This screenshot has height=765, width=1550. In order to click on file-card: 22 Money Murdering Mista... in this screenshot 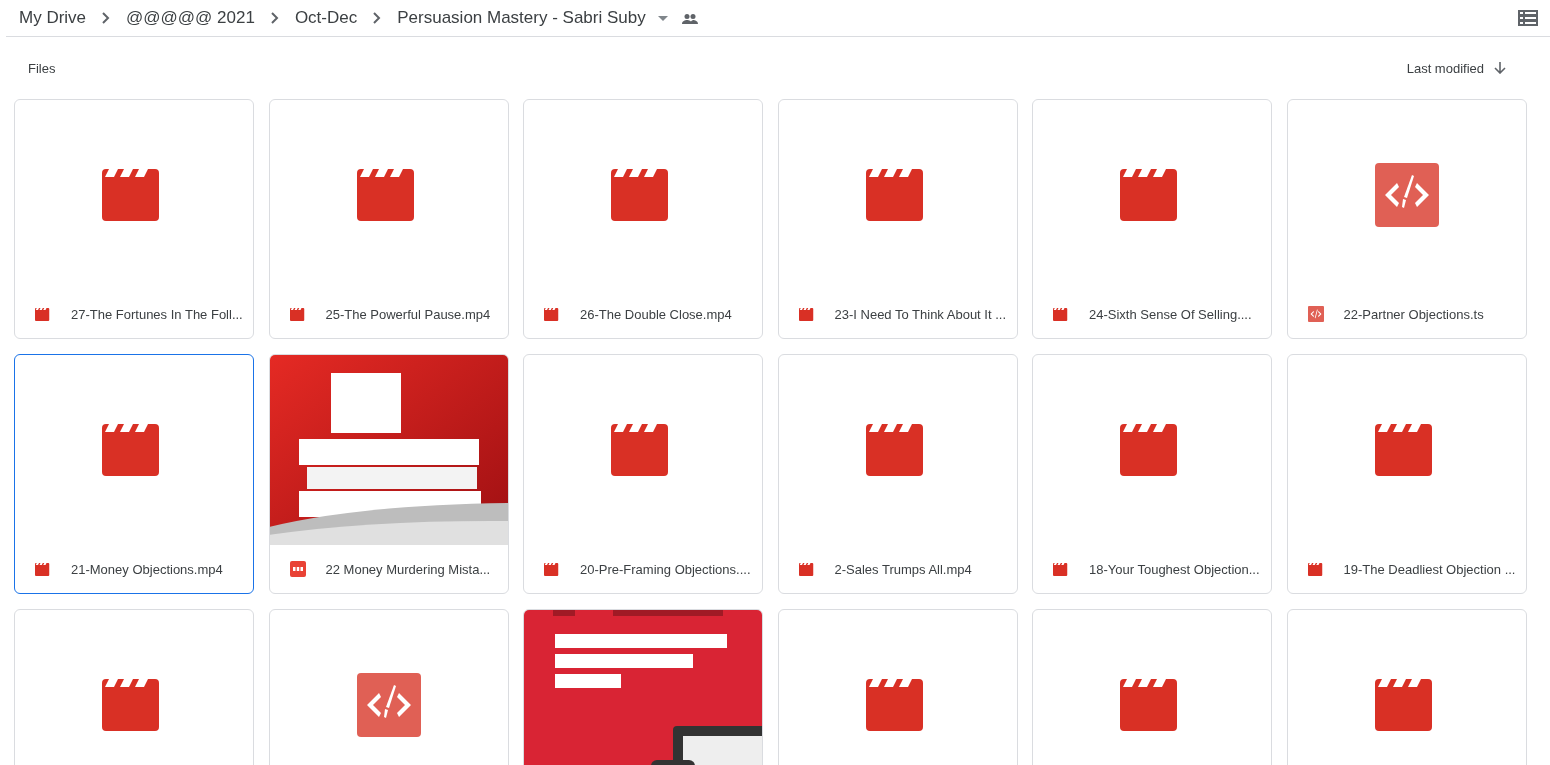, I will do `click(388, 474)`.